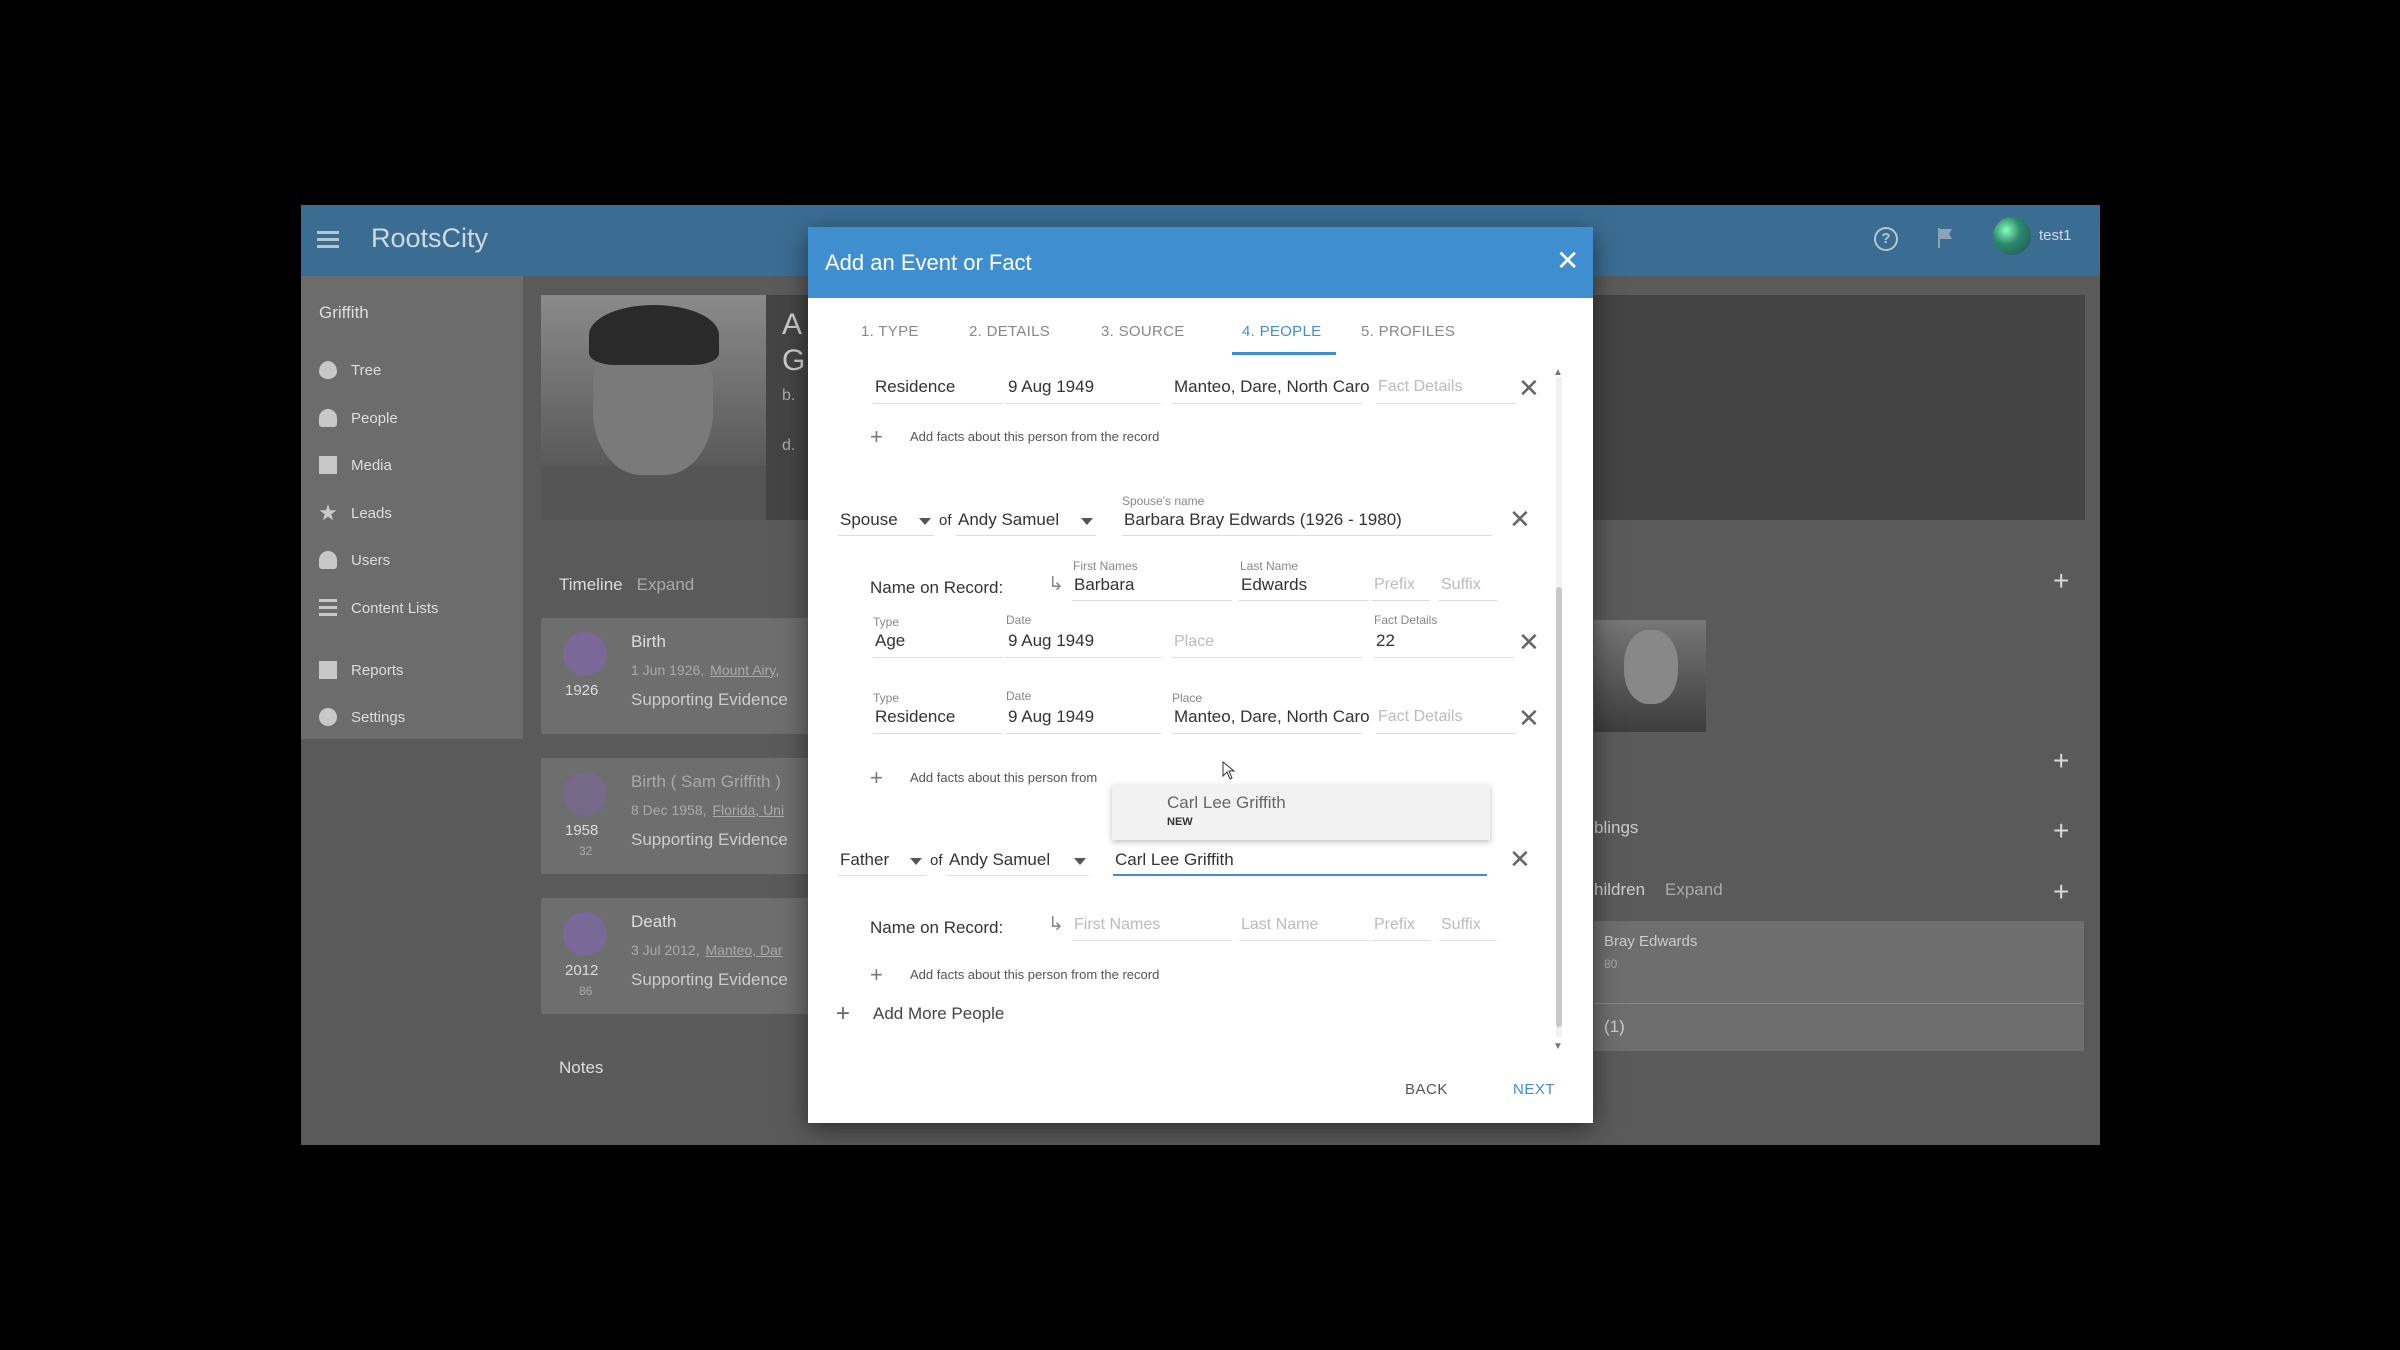 The image size is (2400, 1350). Describe the element at coordinates (2012, 236) in the screenshot. I see `user-avatar` at that location.